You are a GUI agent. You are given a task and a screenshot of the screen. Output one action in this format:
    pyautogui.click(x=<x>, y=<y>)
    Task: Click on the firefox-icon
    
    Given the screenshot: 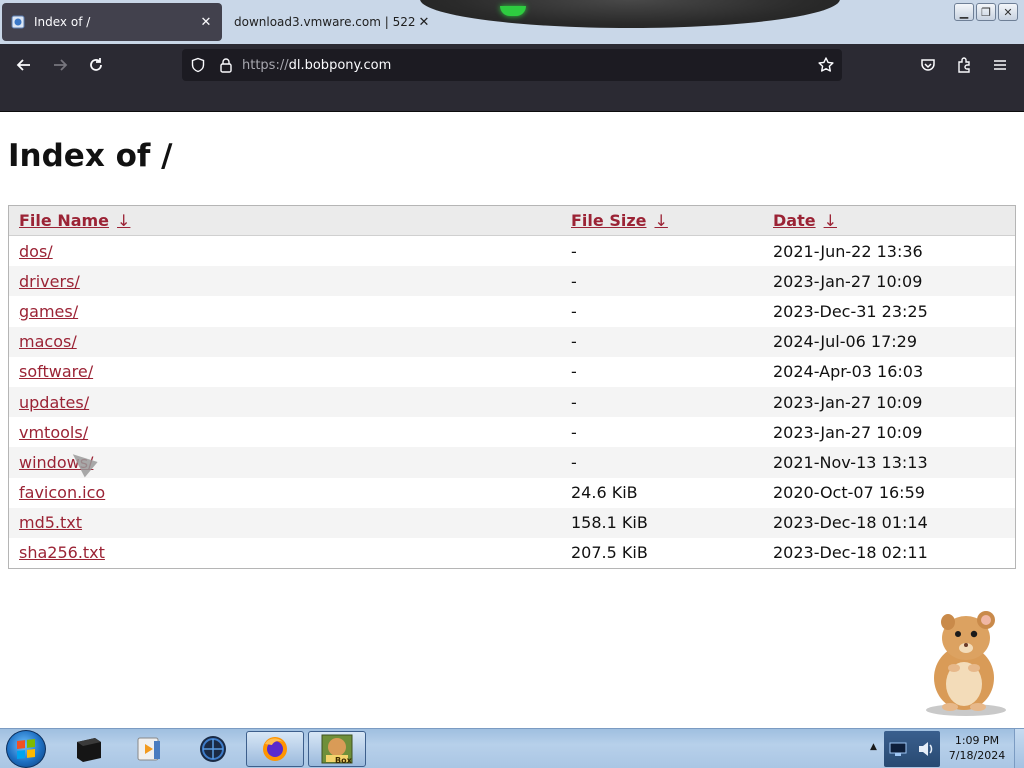 What is the action you would take?
    pyautogui.click(x=275, y=749)
    